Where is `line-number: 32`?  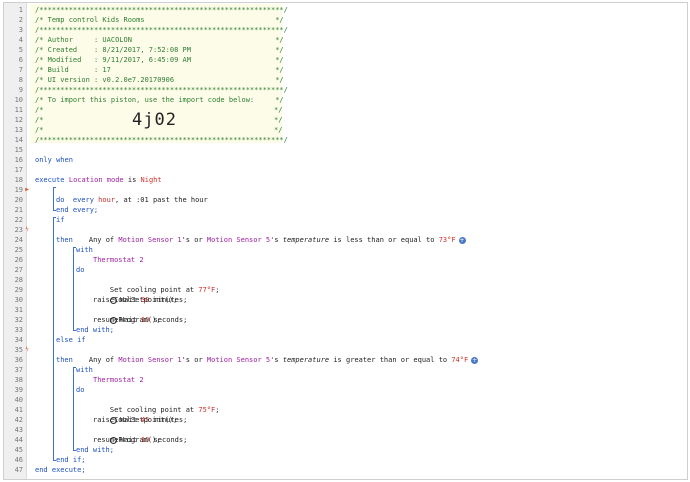 line-number: 32 is located at coordinates (18, 320).